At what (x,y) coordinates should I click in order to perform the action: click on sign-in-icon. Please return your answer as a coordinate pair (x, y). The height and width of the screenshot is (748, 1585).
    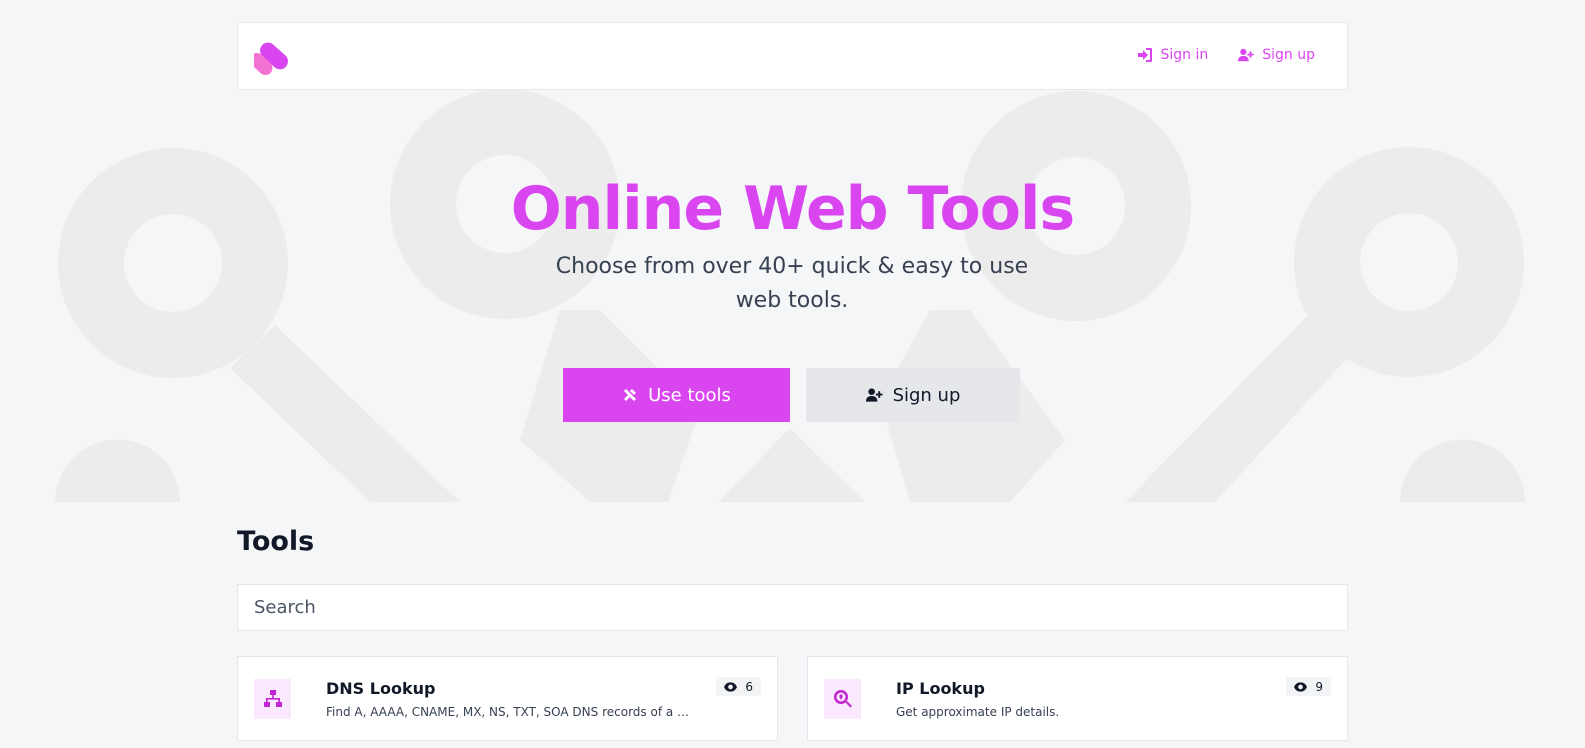
    Looking at the image, I should click on (1144, 55).